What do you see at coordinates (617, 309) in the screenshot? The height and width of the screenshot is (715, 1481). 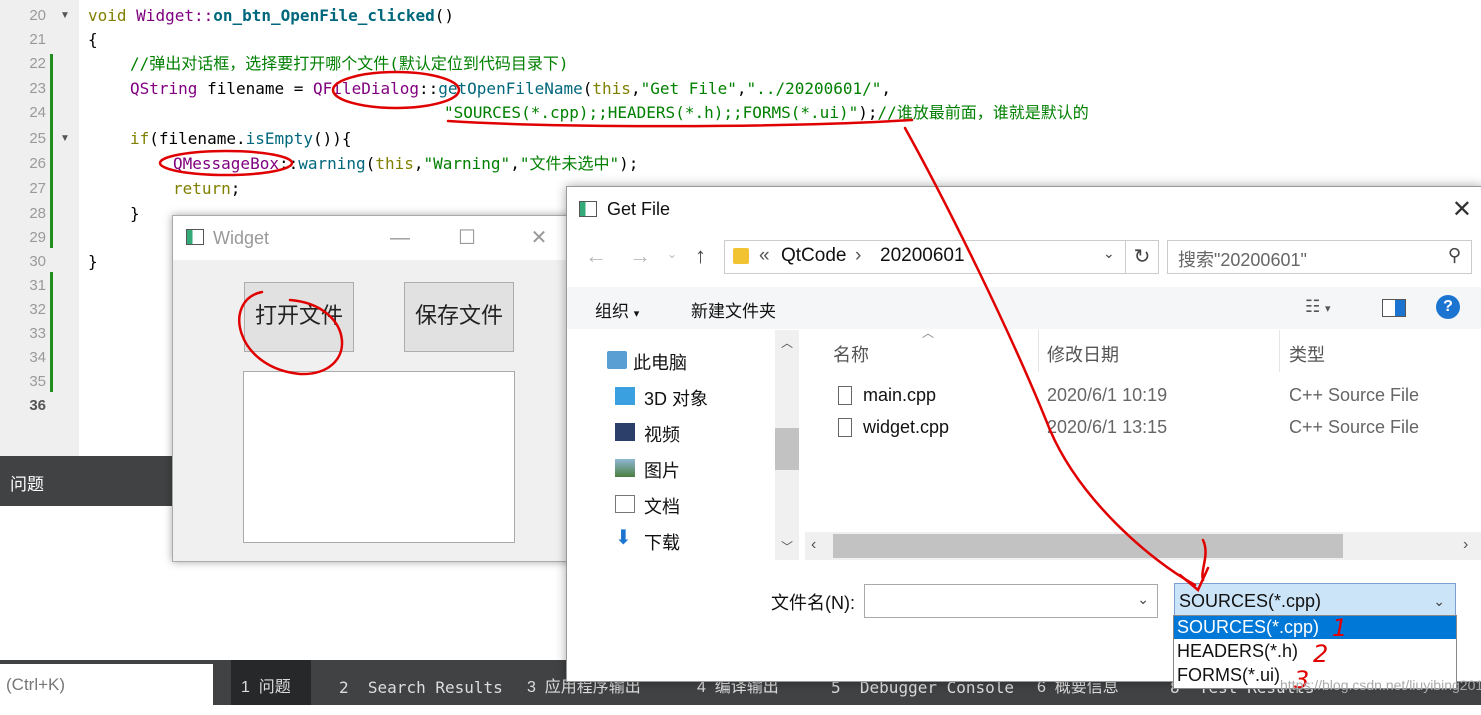 I see `organize-menu: 组织 ▾` at bounding box center [617, 309].